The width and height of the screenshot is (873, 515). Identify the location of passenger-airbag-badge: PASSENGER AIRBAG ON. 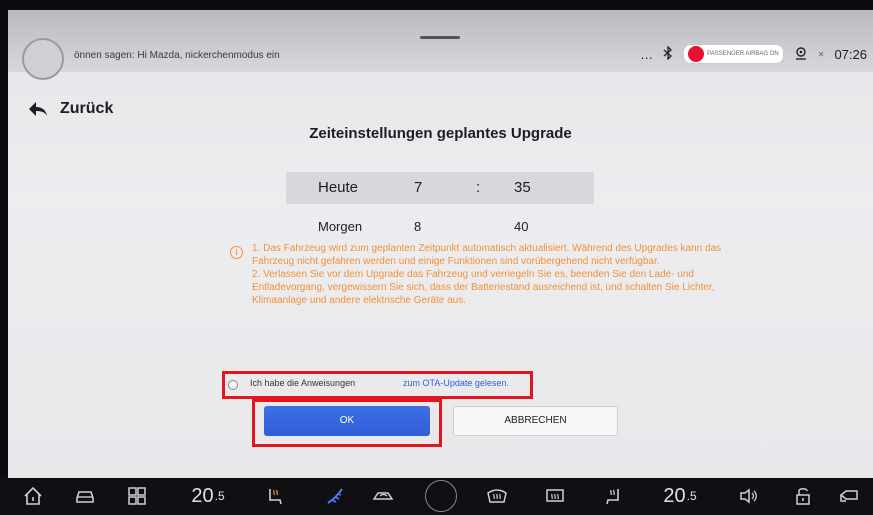
(733, 54).